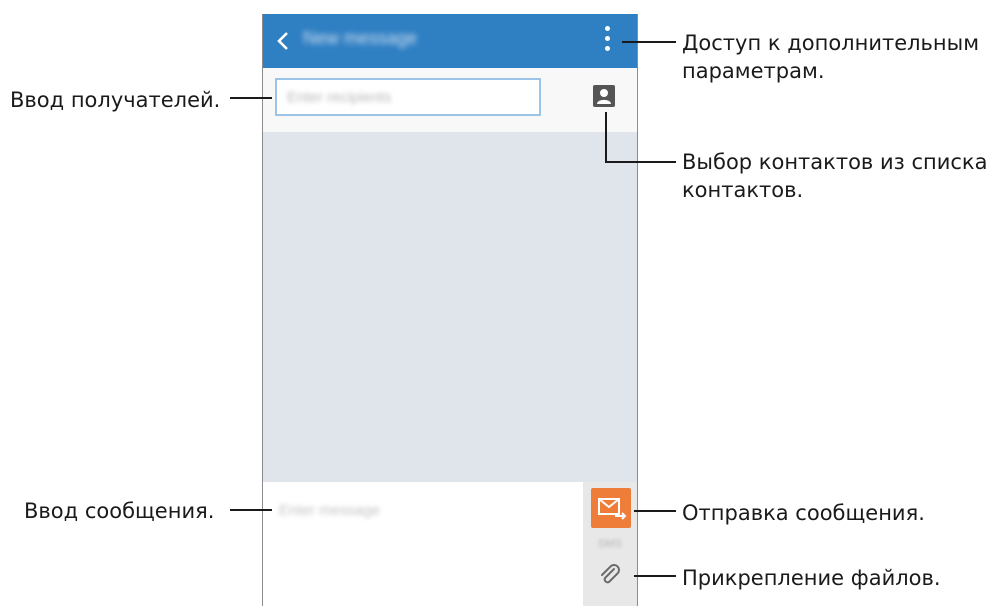 The height and width of the screenshot is (606, 994). Describe the element at coordinates (119, 511) in the screenshot. I see `callout-message-input: Ввод сообщения.` at that location.